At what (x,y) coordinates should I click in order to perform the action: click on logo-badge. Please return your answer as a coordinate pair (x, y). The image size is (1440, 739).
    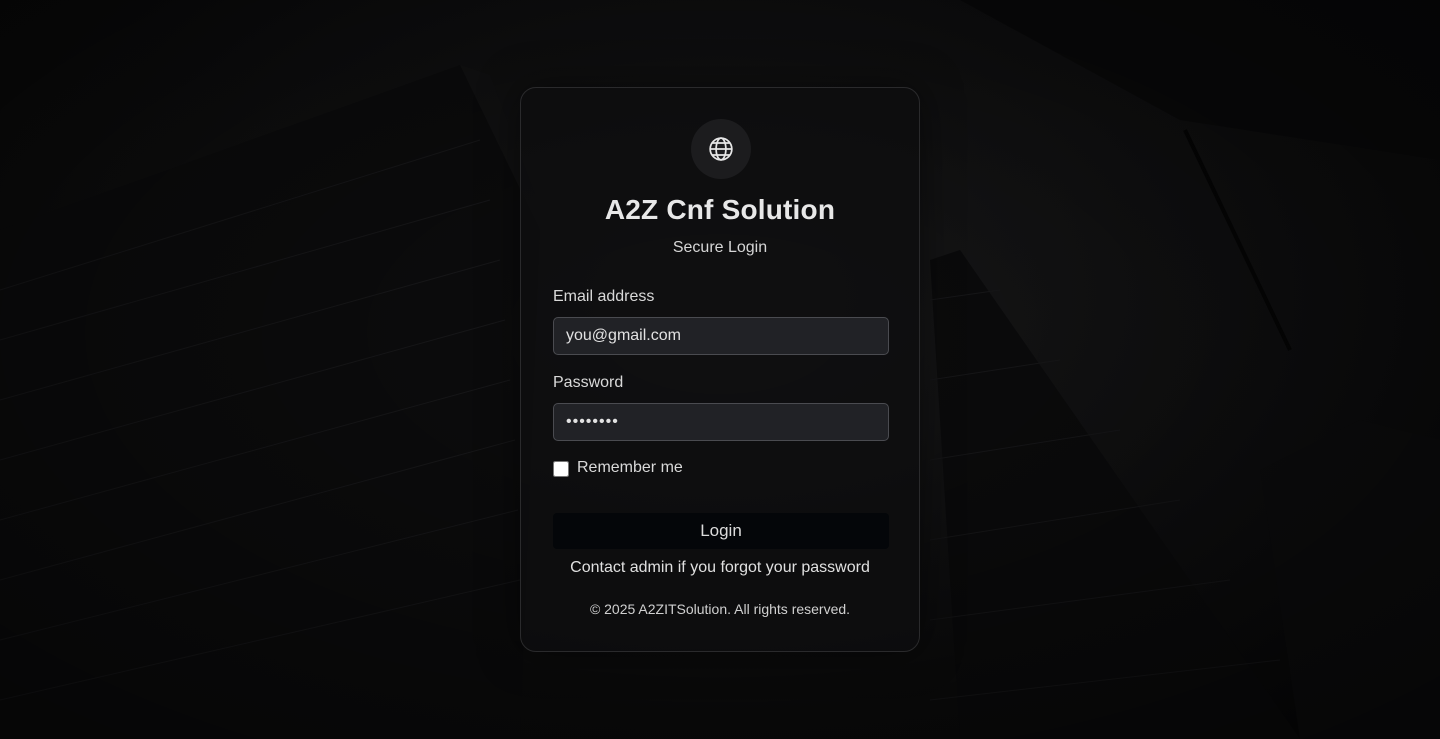
    Looking at the image, I should click on (721, 149).